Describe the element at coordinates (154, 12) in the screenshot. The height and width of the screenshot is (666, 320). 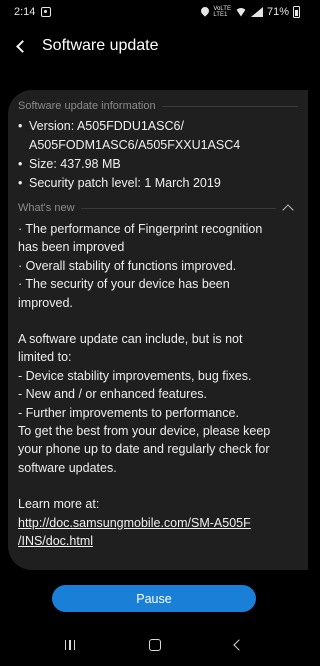
I see `status-bar: 2:14 VoLTE LTE1 71%` at that location.